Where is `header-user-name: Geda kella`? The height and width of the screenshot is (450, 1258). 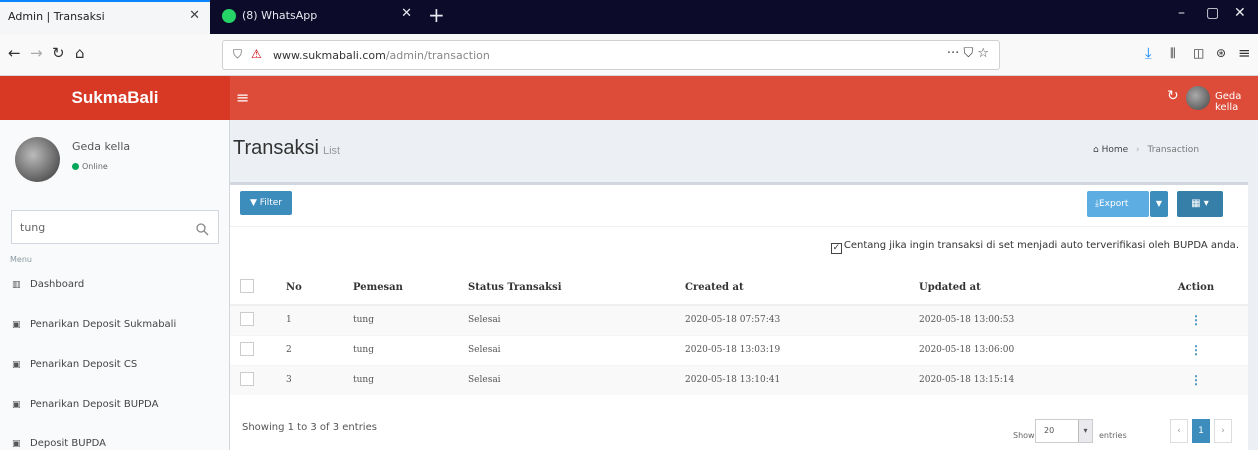 header-user-name: Geda kella is located at coordinates (1236, 102).